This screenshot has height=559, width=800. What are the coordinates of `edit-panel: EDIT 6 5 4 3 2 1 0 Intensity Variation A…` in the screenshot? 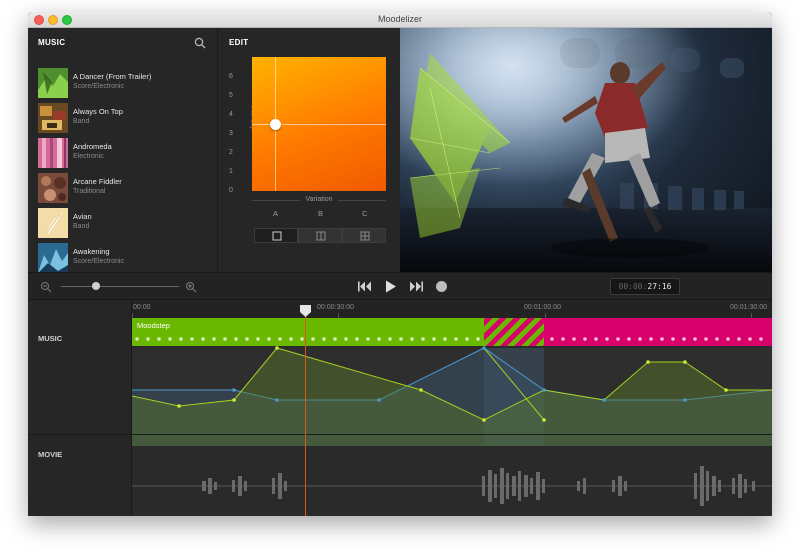 It's located at (309, 150).